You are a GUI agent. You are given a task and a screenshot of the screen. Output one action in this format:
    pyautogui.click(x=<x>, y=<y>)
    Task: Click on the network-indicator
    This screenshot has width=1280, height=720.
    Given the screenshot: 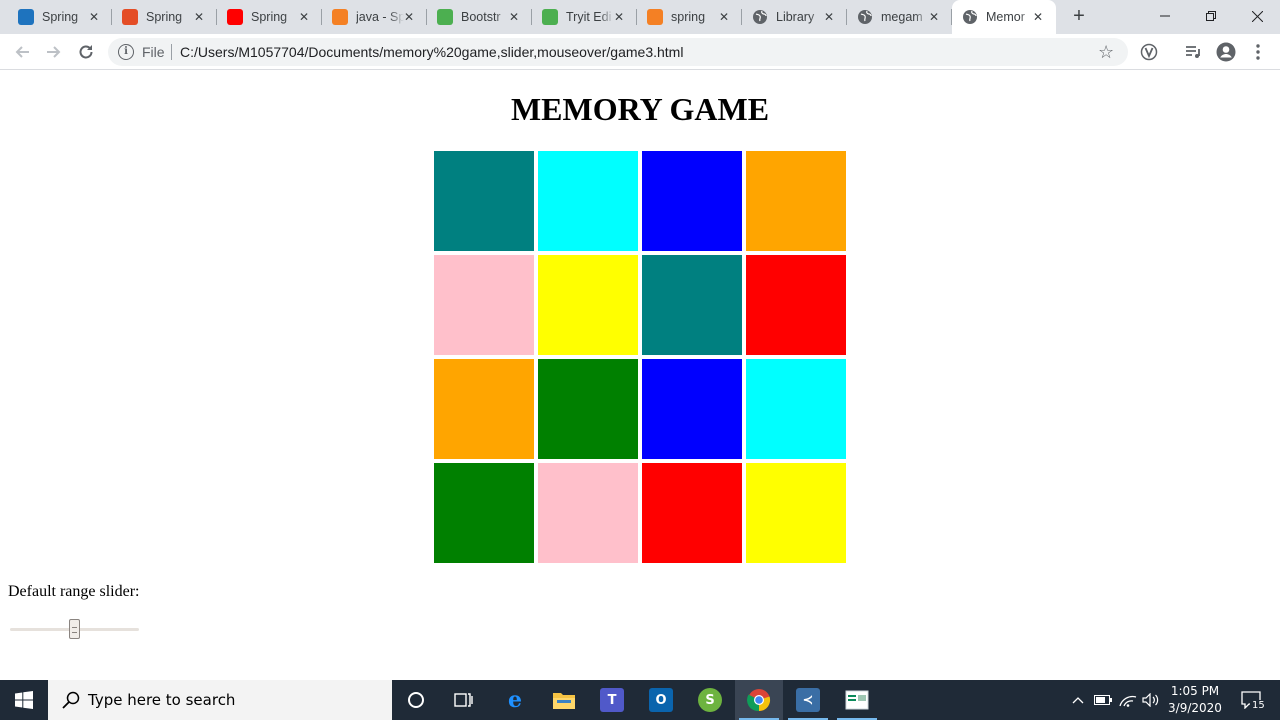 What is the action you would take?
    pyautogui.click(x=1128, y=700)
    